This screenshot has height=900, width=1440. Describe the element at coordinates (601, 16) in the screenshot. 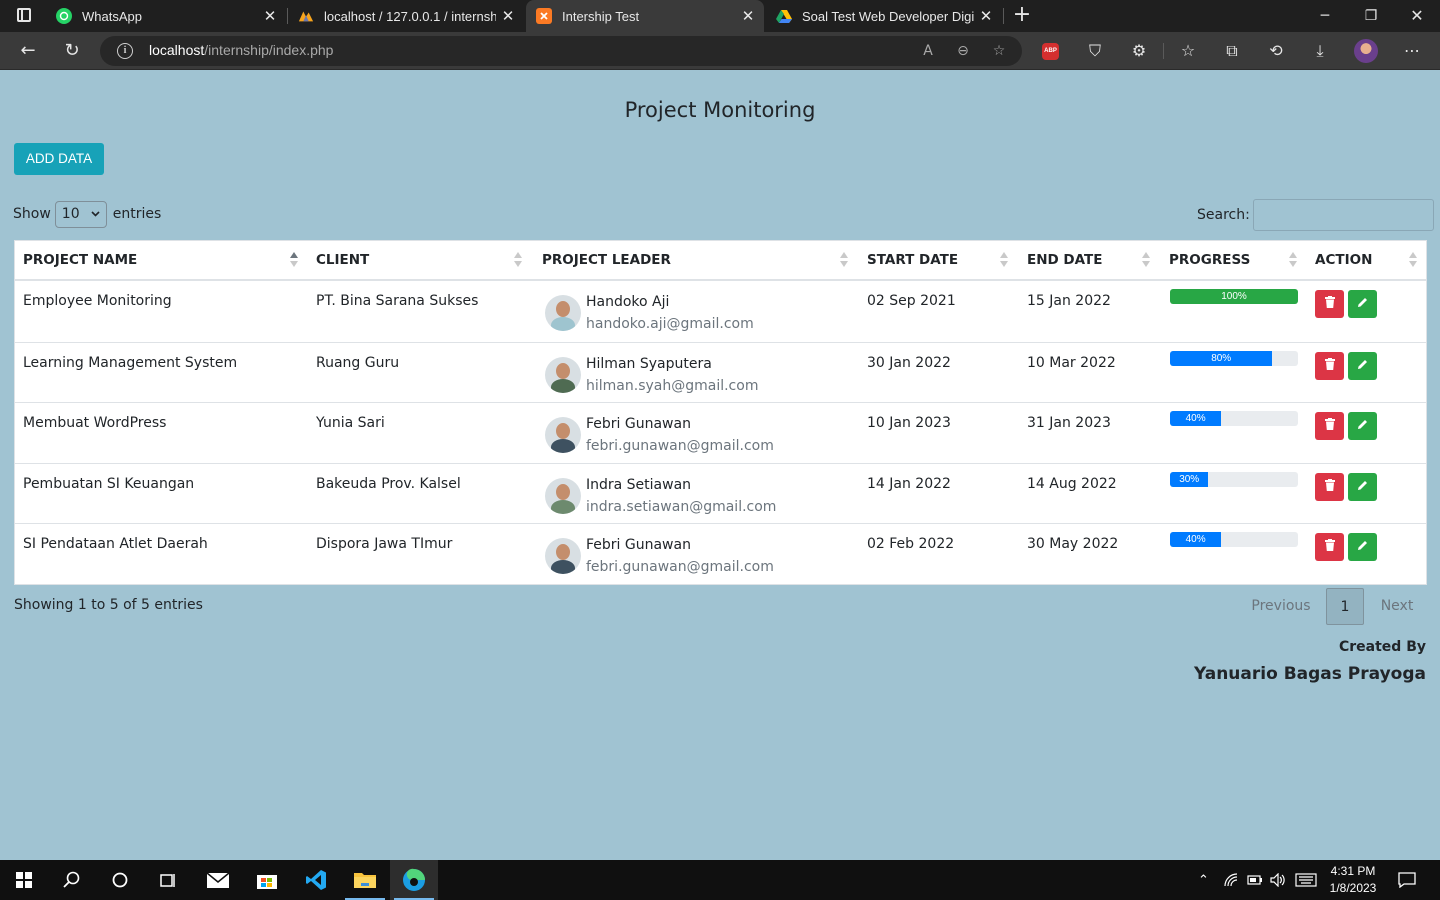

I see `tab-title: Intership Test` at that location.